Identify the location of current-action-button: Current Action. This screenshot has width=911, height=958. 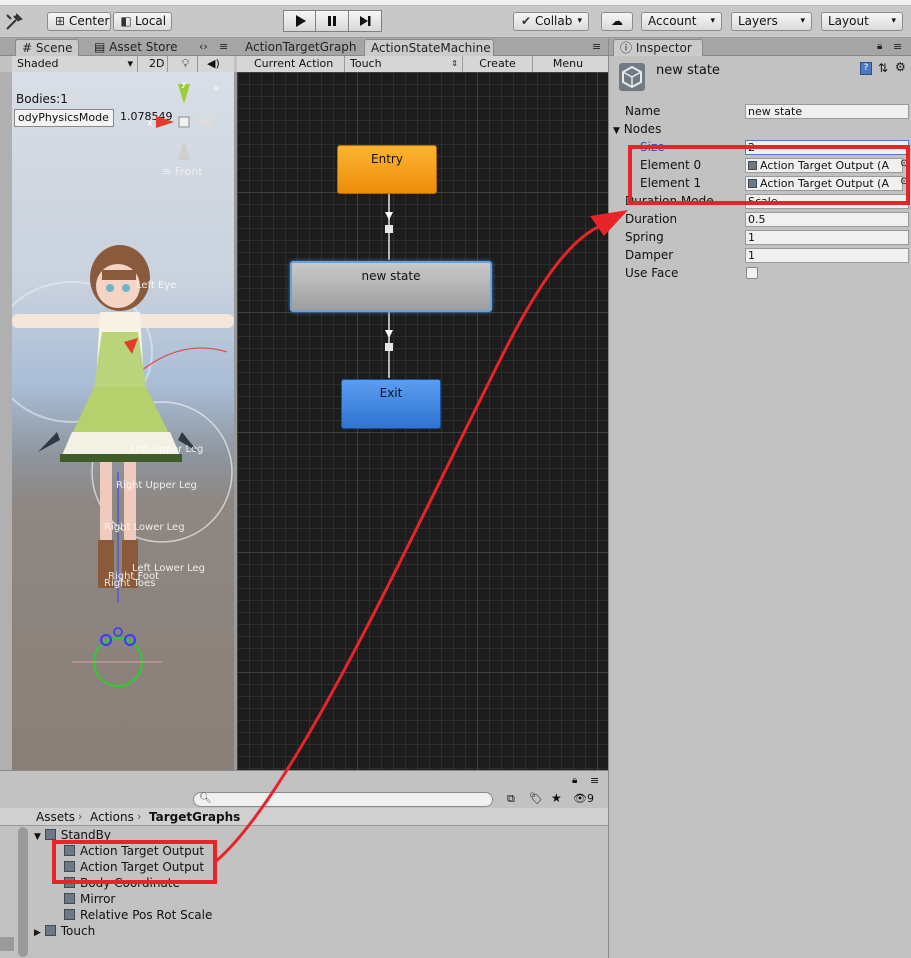
(297, 64).